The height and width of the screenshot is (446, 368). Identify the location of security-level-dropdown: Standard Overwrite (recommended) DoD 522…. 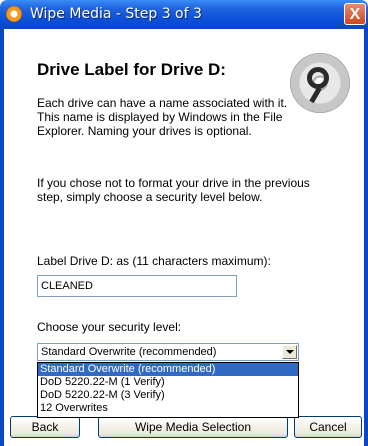
(168, 390).